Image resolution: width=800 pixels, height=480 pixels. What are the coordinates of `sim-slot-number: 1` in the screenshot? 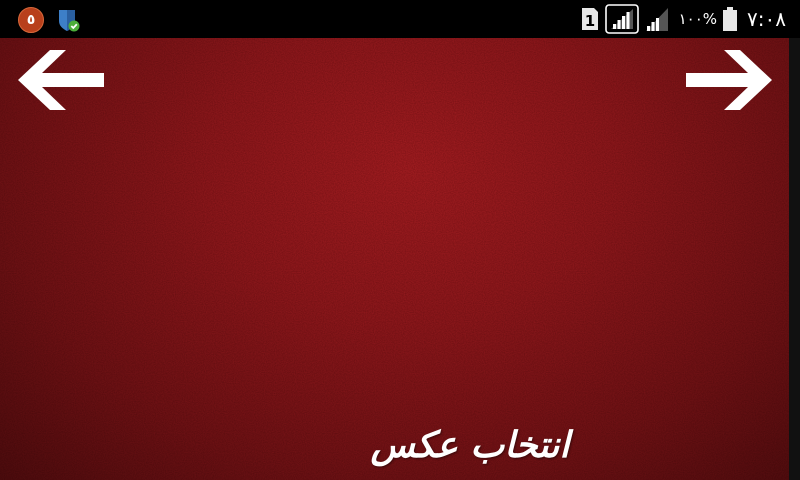 It's located at (589, 21).